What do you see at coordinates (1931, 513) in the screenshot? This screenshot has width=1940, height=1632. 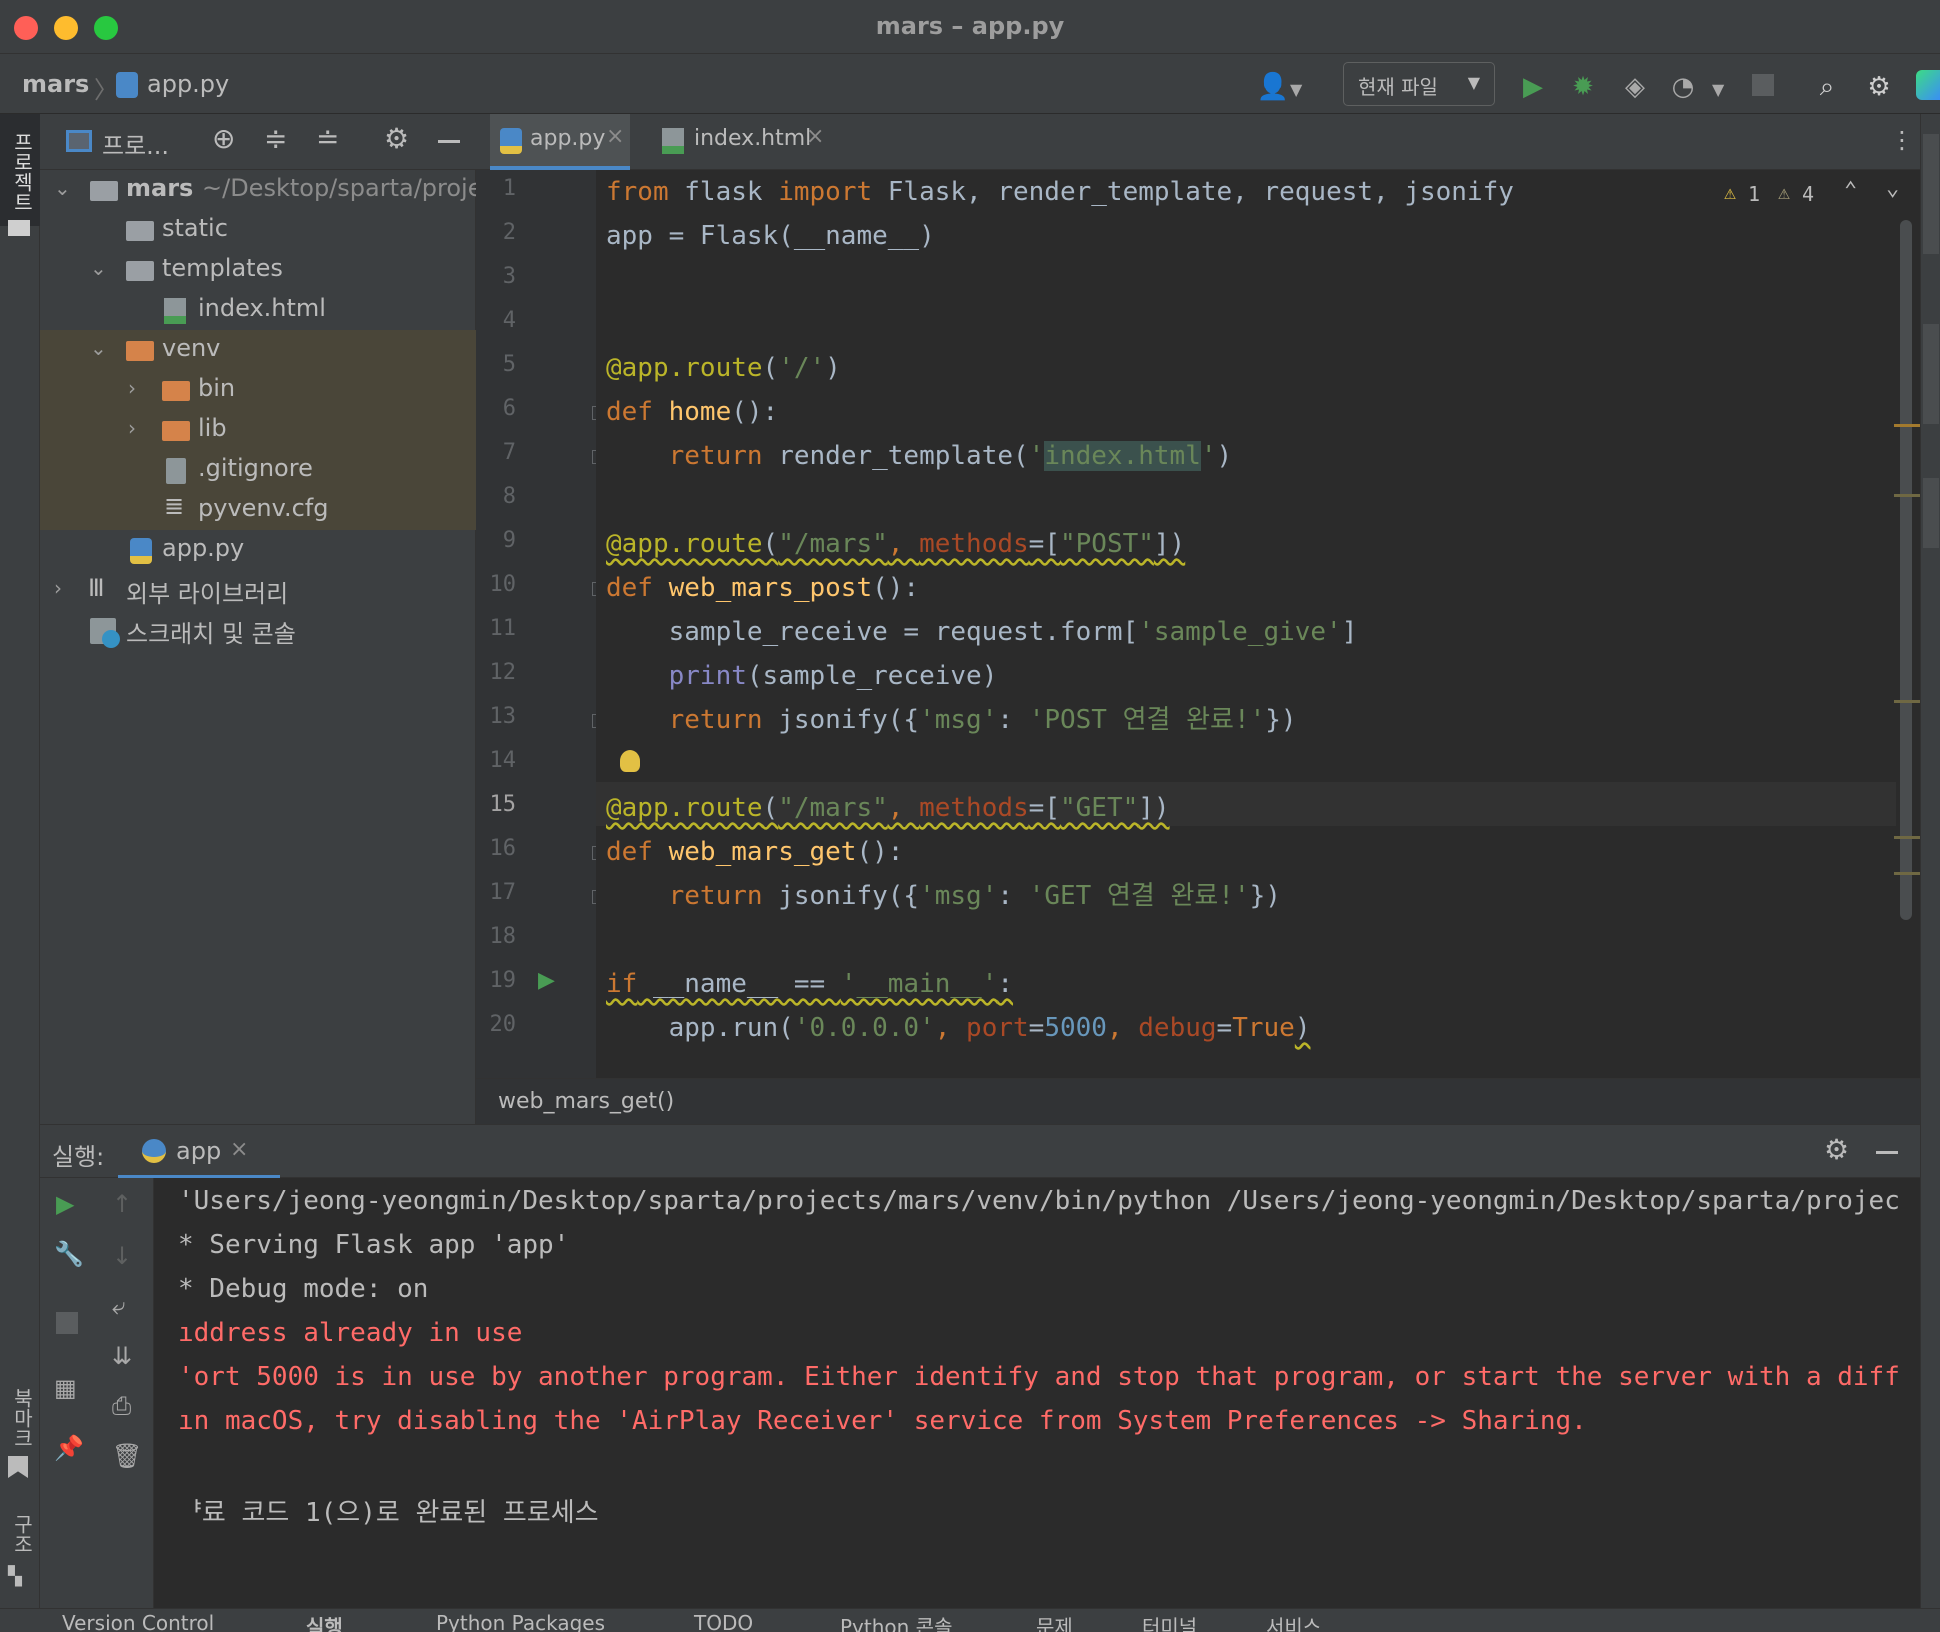 I see `notifications-tool-tab` at bounding box center [1931, 513].